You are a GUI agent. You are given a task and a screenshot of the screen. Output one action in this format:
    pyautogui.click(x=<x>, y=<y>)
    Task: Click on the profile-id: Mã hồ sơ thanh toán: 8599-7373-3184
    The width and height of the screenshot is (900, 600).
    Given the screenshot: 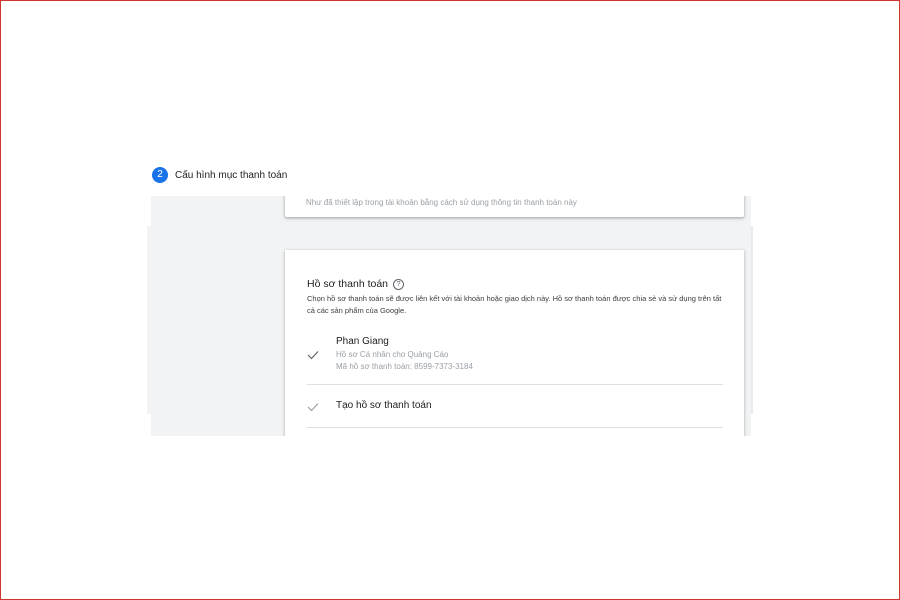 What is the action you would take?
    pyautogui.click(x=404, y=366)
    